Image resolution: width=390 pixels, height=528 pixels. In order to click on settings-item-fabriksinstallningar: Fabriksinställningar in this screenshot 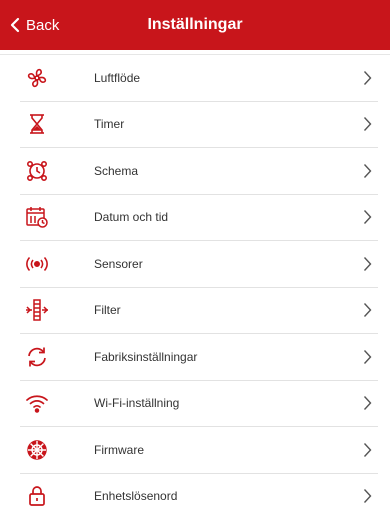, I will do `click(195, 357)`.